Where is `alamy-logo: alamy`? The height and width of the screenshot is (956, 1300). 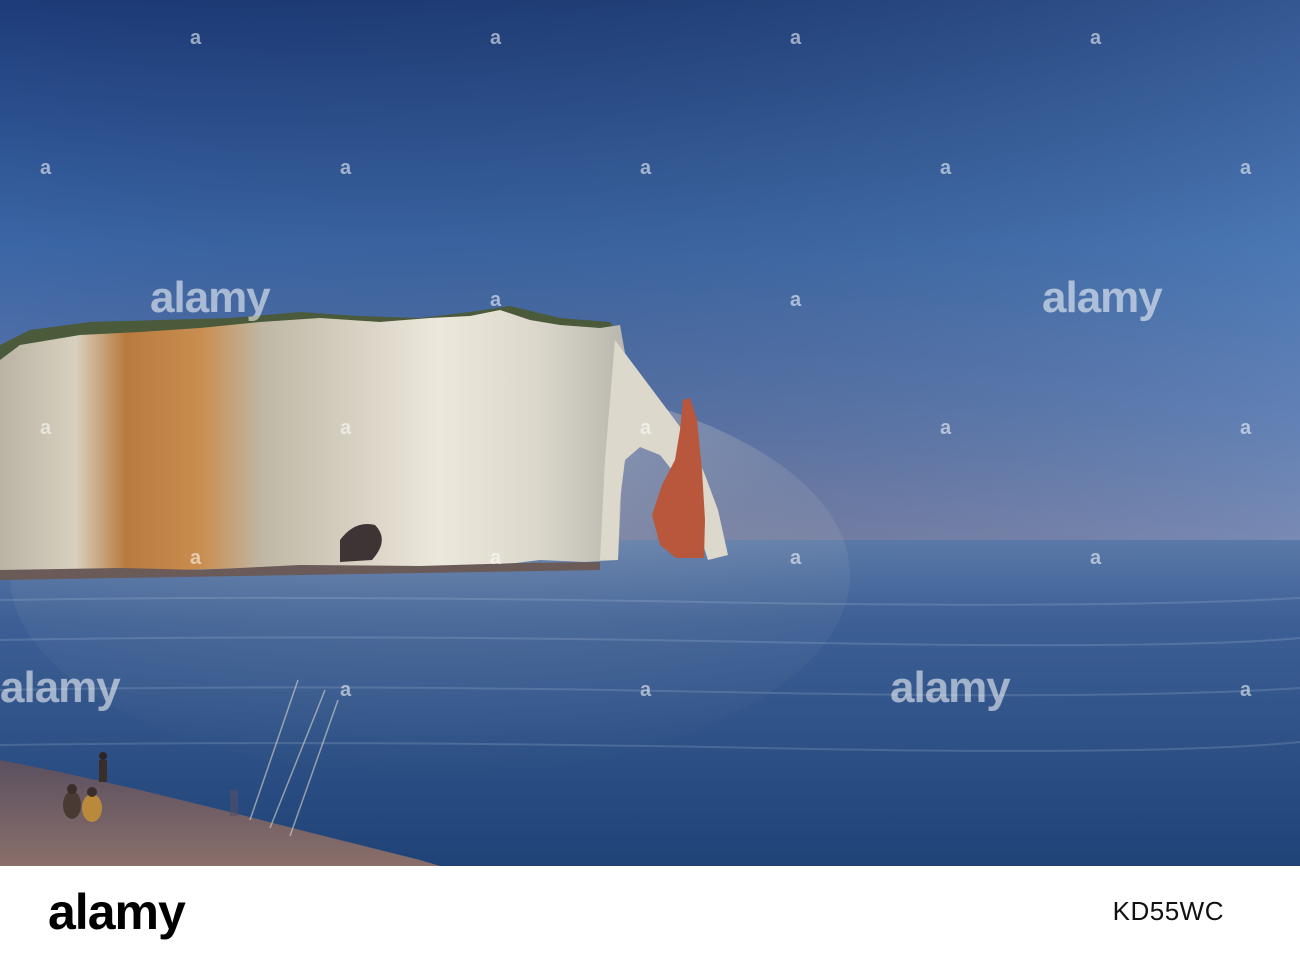
alamy-logo: alamy is located at coordinates (117, 912).